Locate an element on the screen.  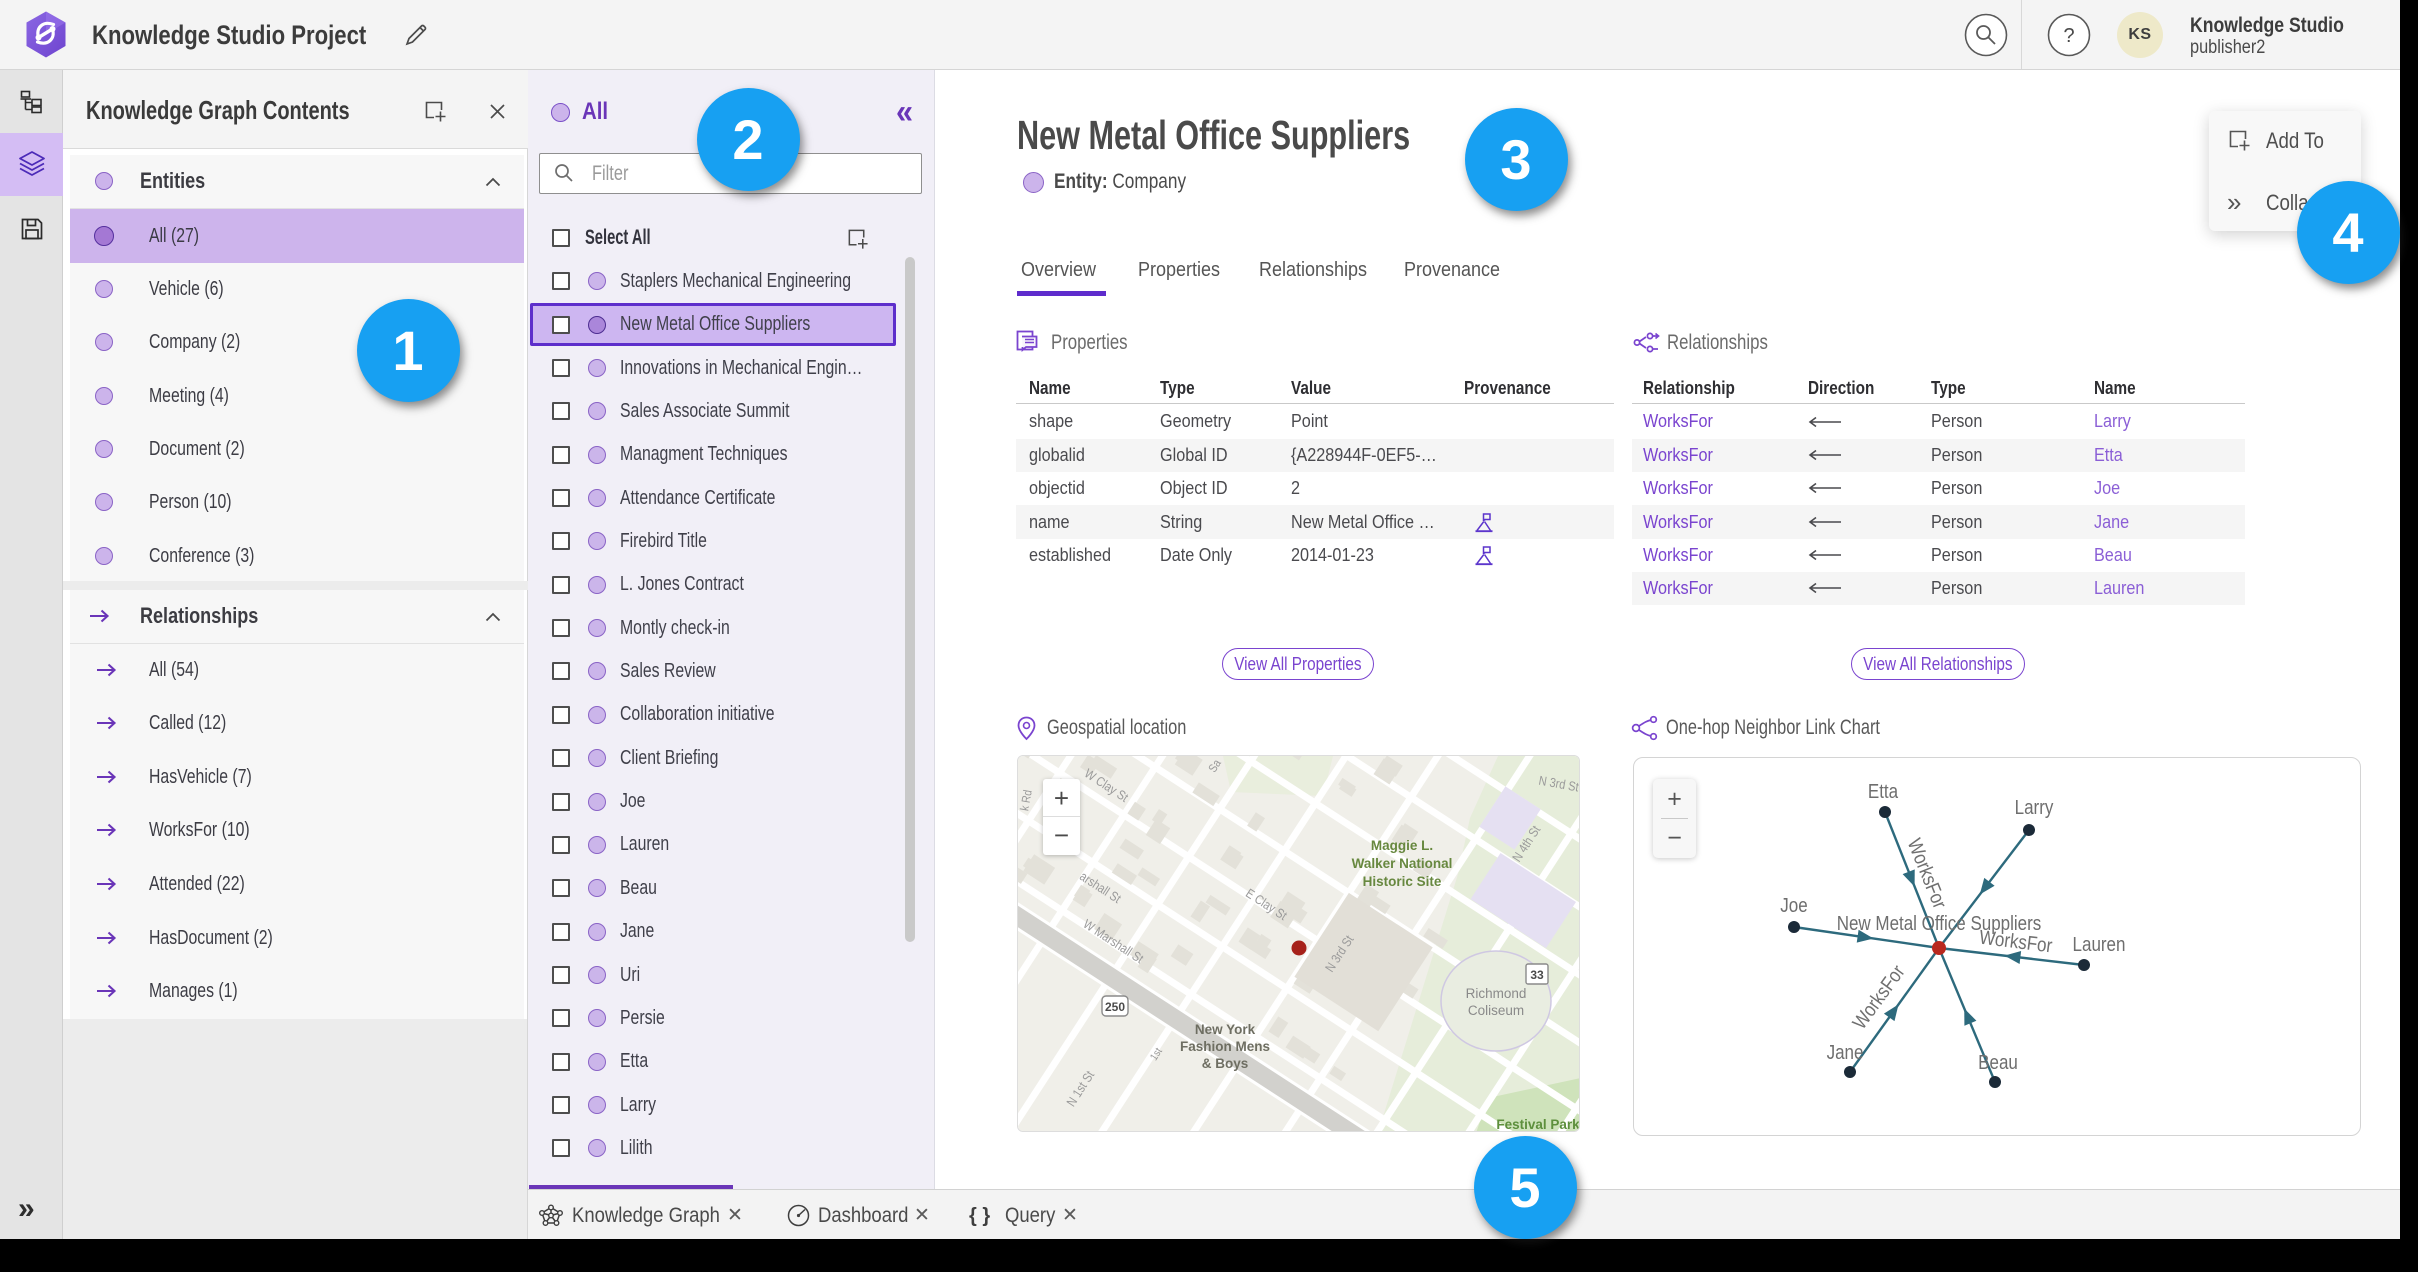
svg-text: Lauren is located at coordinates (2099, 944).